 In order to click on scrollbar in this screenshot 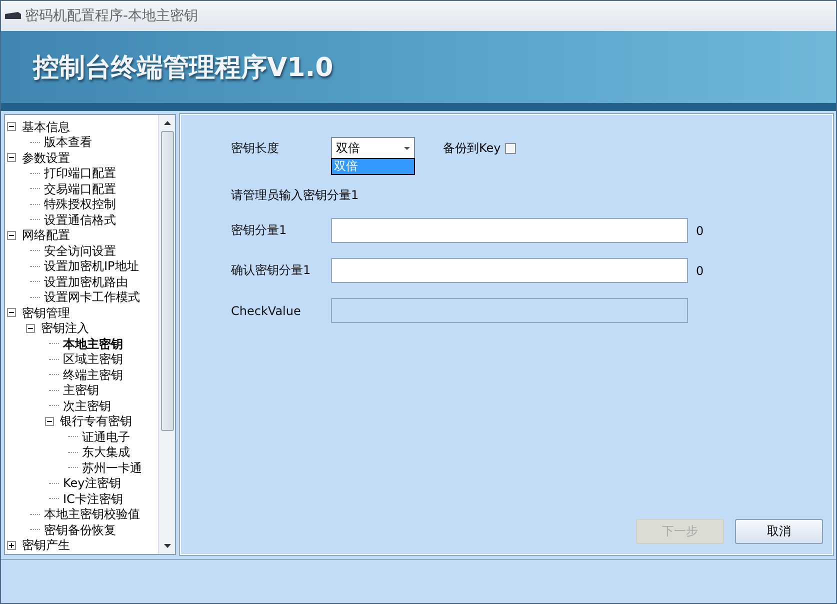, I will do `click(166, 334)`.